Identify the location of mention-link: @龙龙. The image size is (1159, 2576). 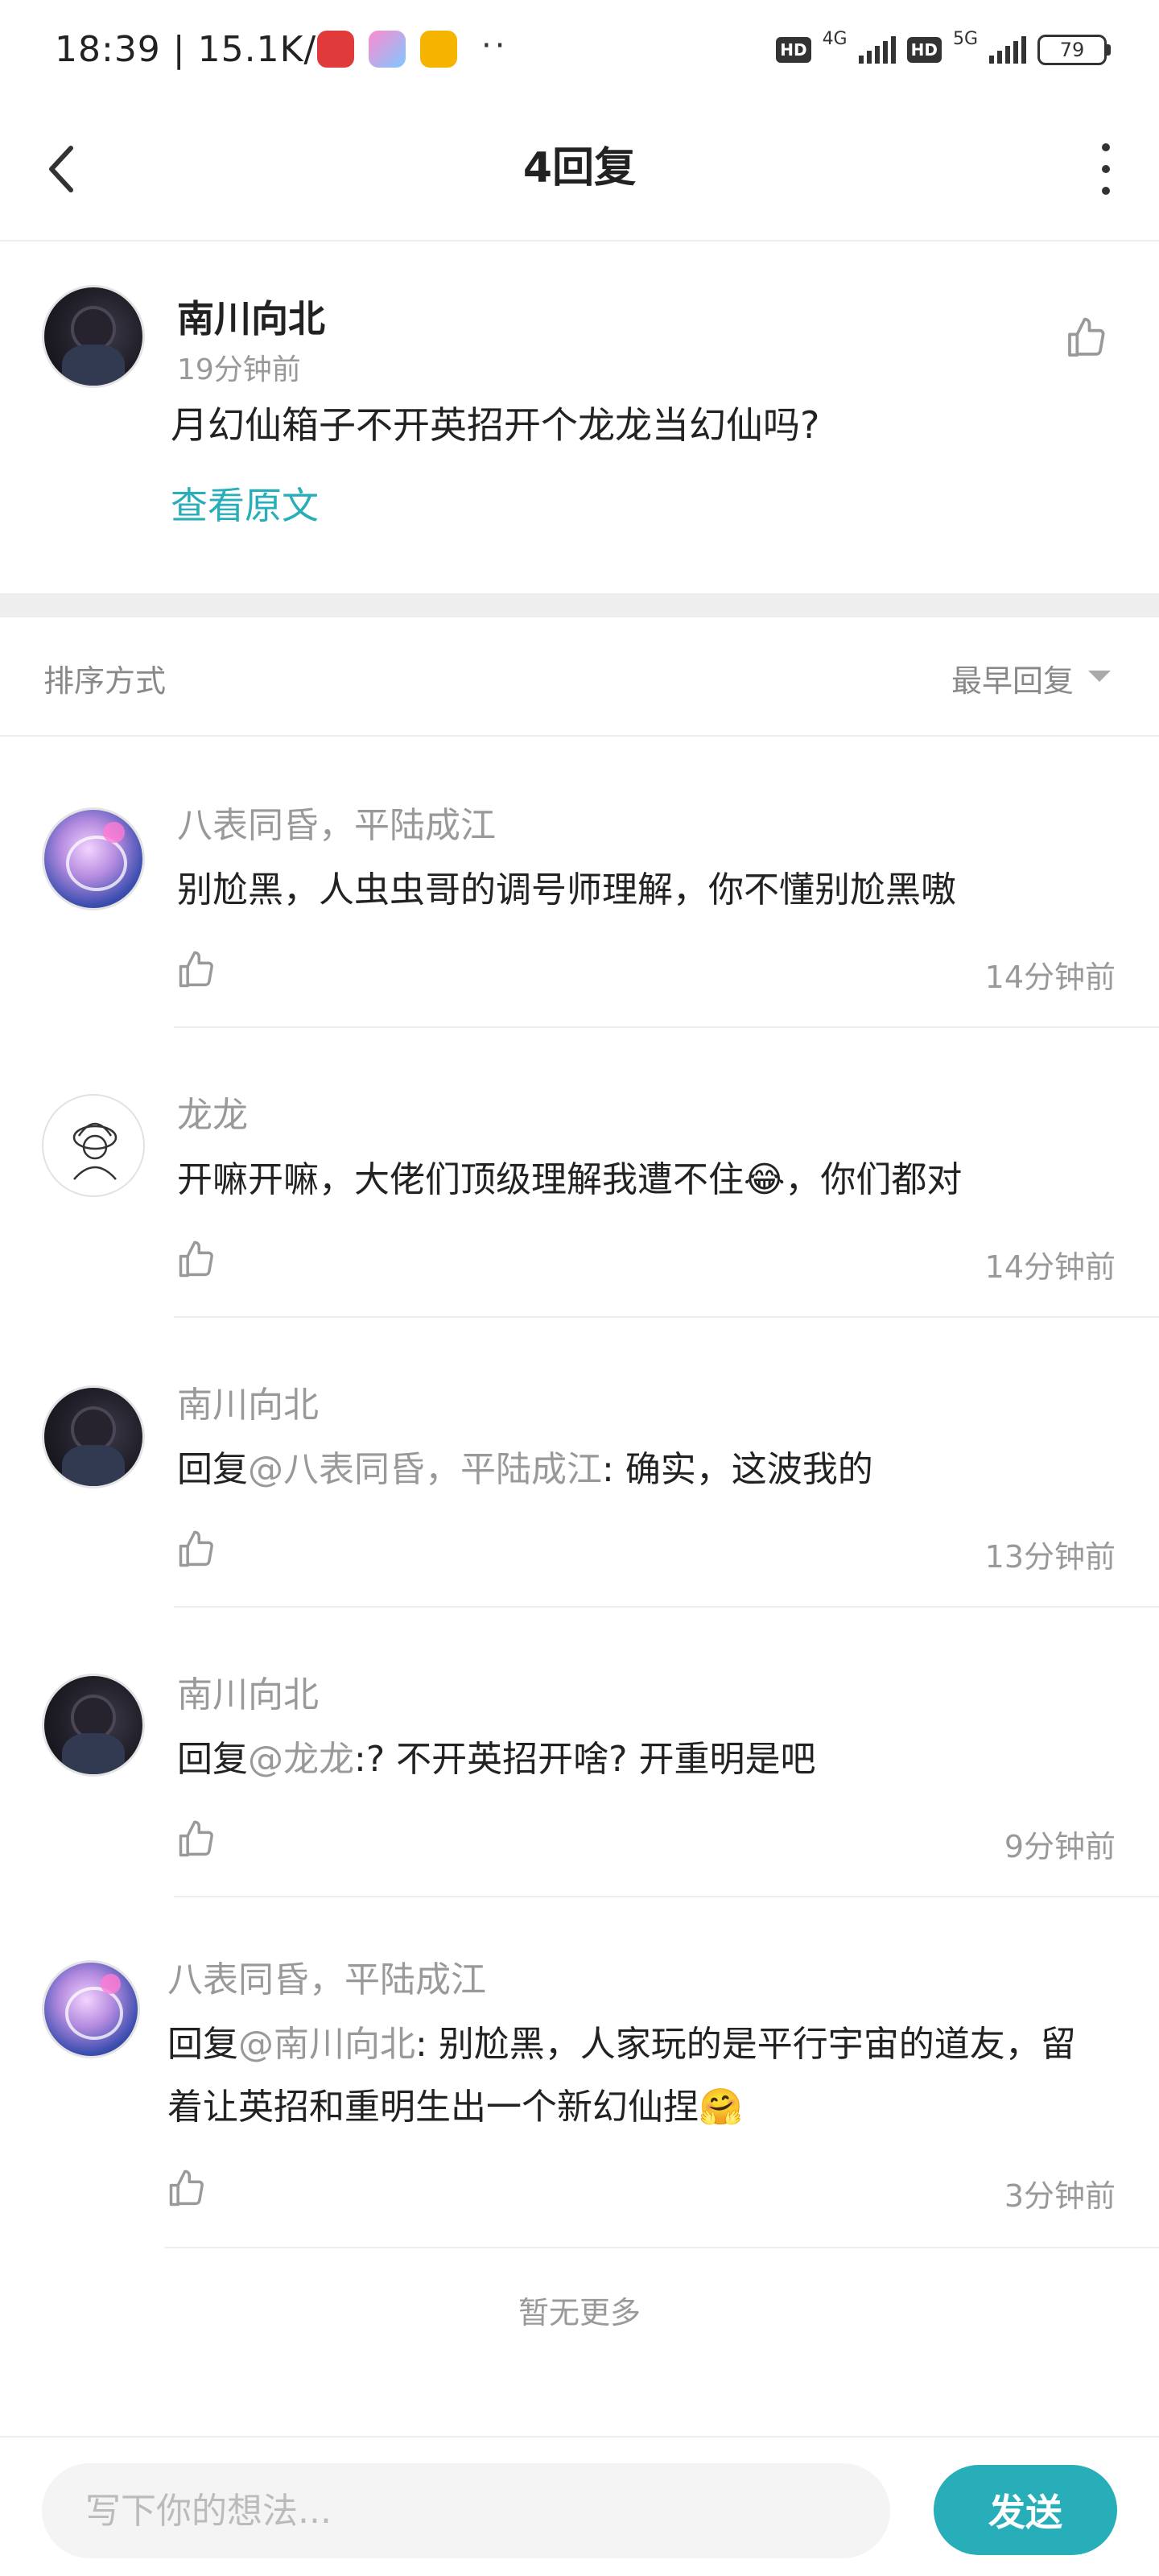
(301, 1759).